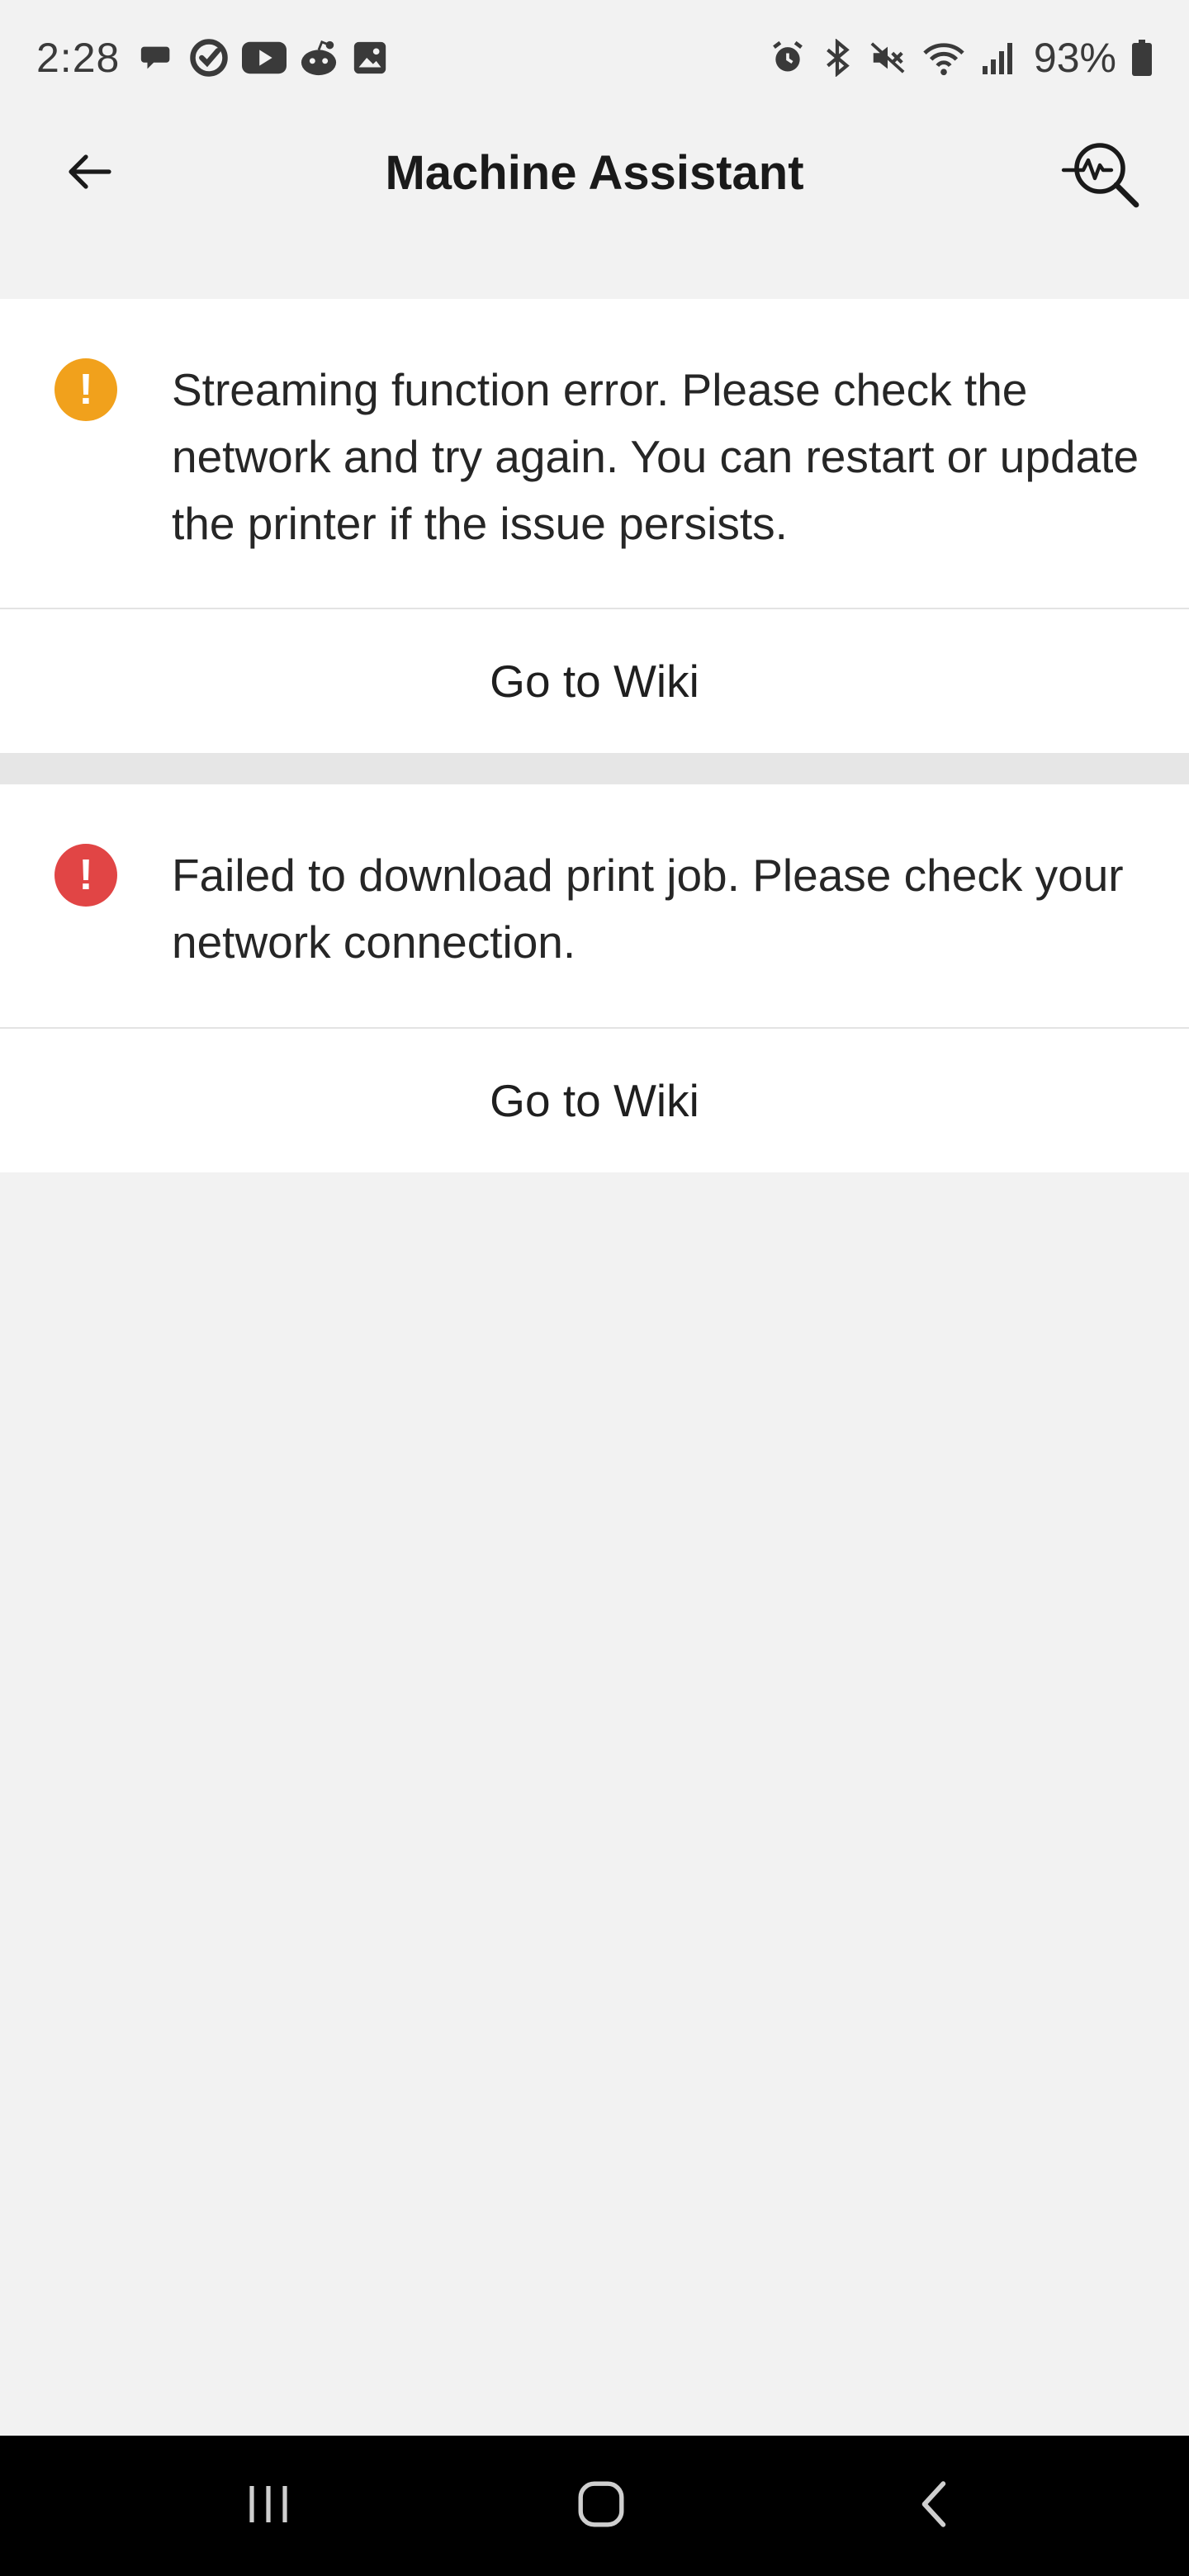 The width and height of the screenshot is (1189, 2576). I want to click on youtube-icon, so click(264, 58).